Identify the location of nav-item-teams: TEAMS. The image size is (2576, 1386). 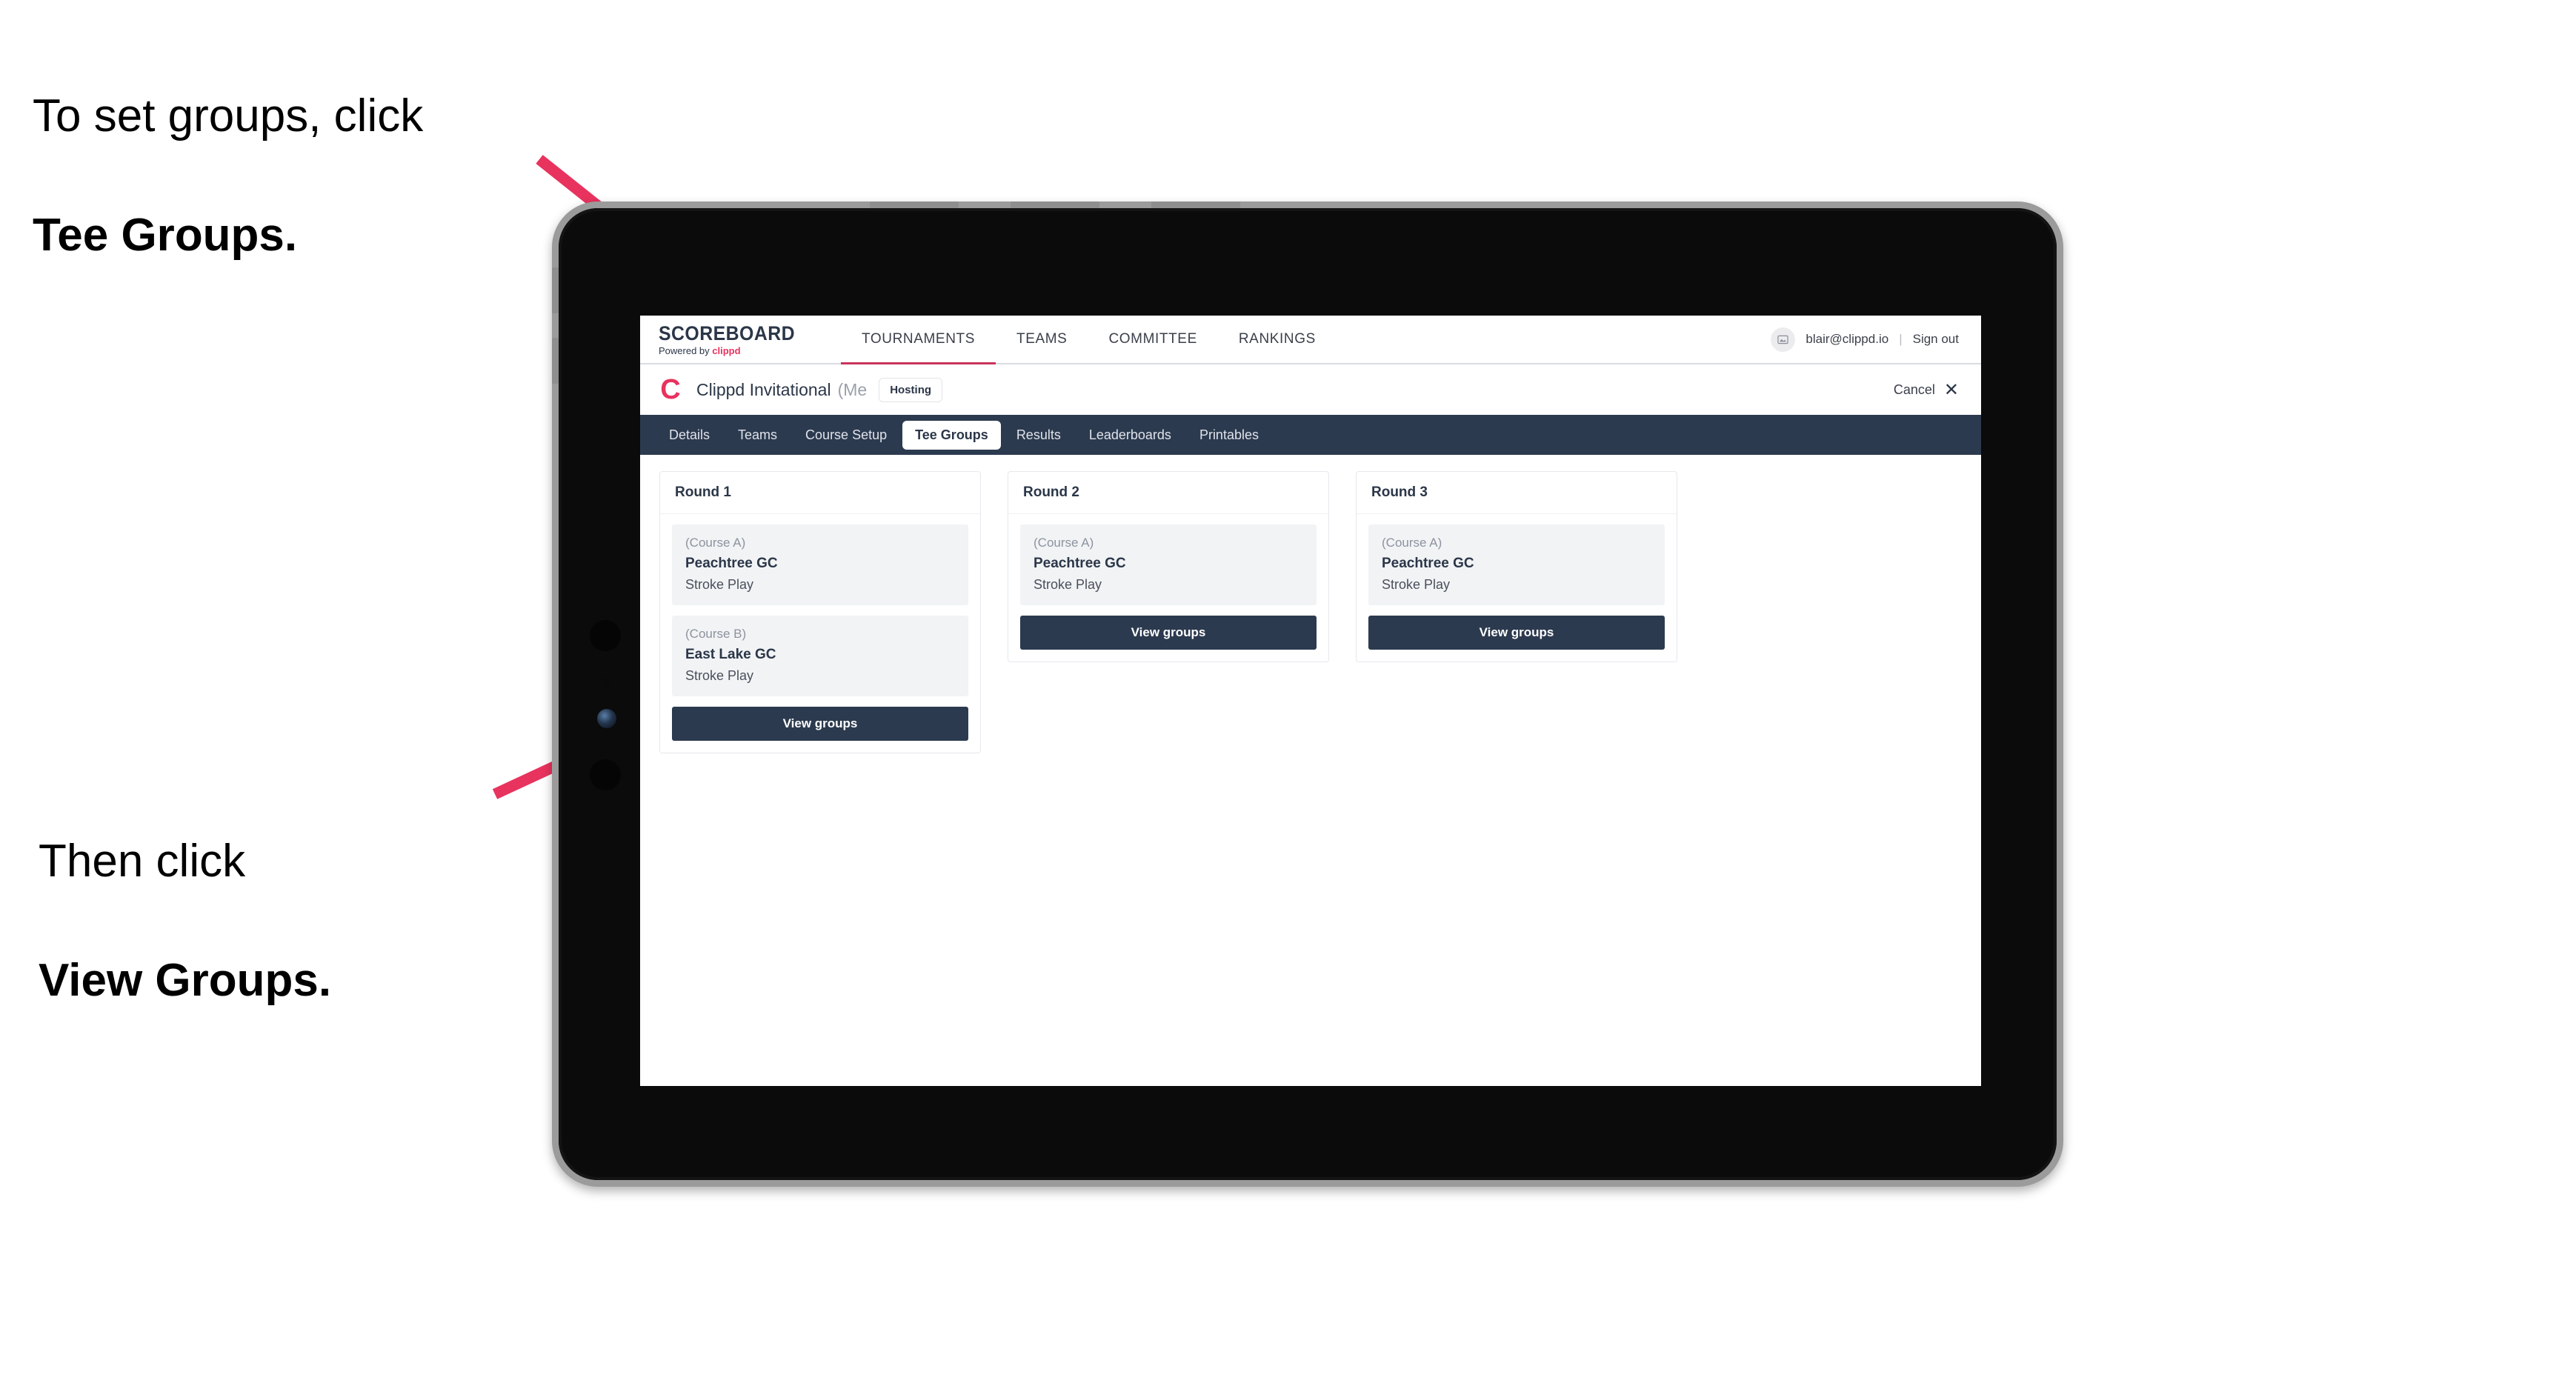
(1042, 339).